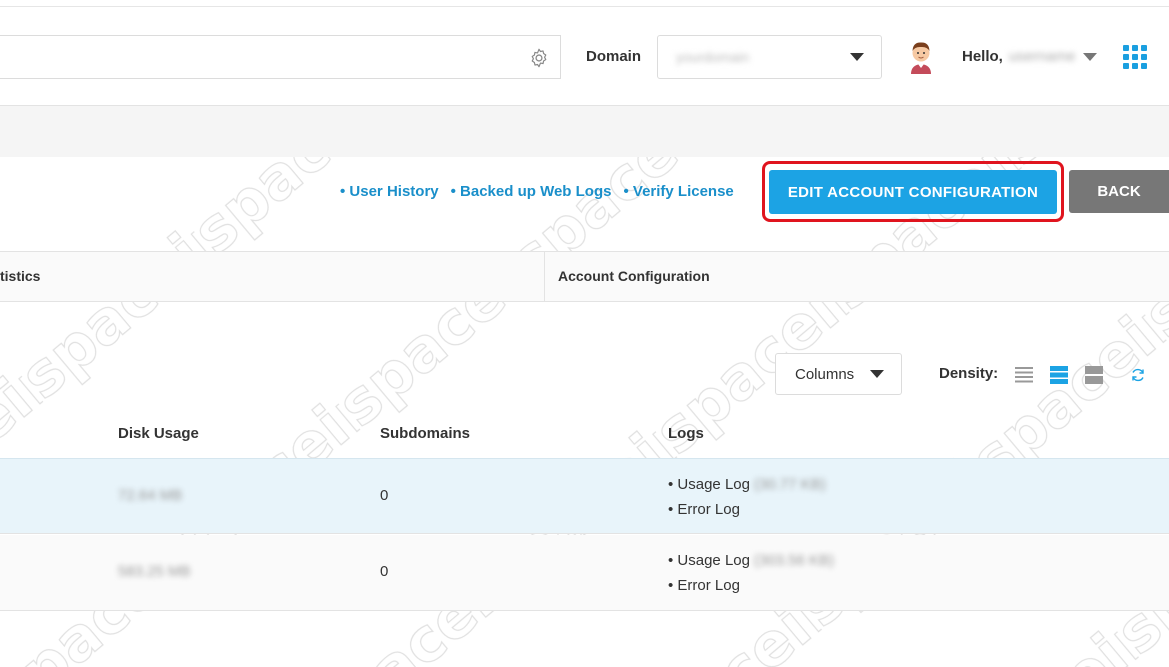 The image size is (1169, 667). Describe the element at coordinates (1094, 375) in the screenshot. I see `density-comfortable-icon` at that location.